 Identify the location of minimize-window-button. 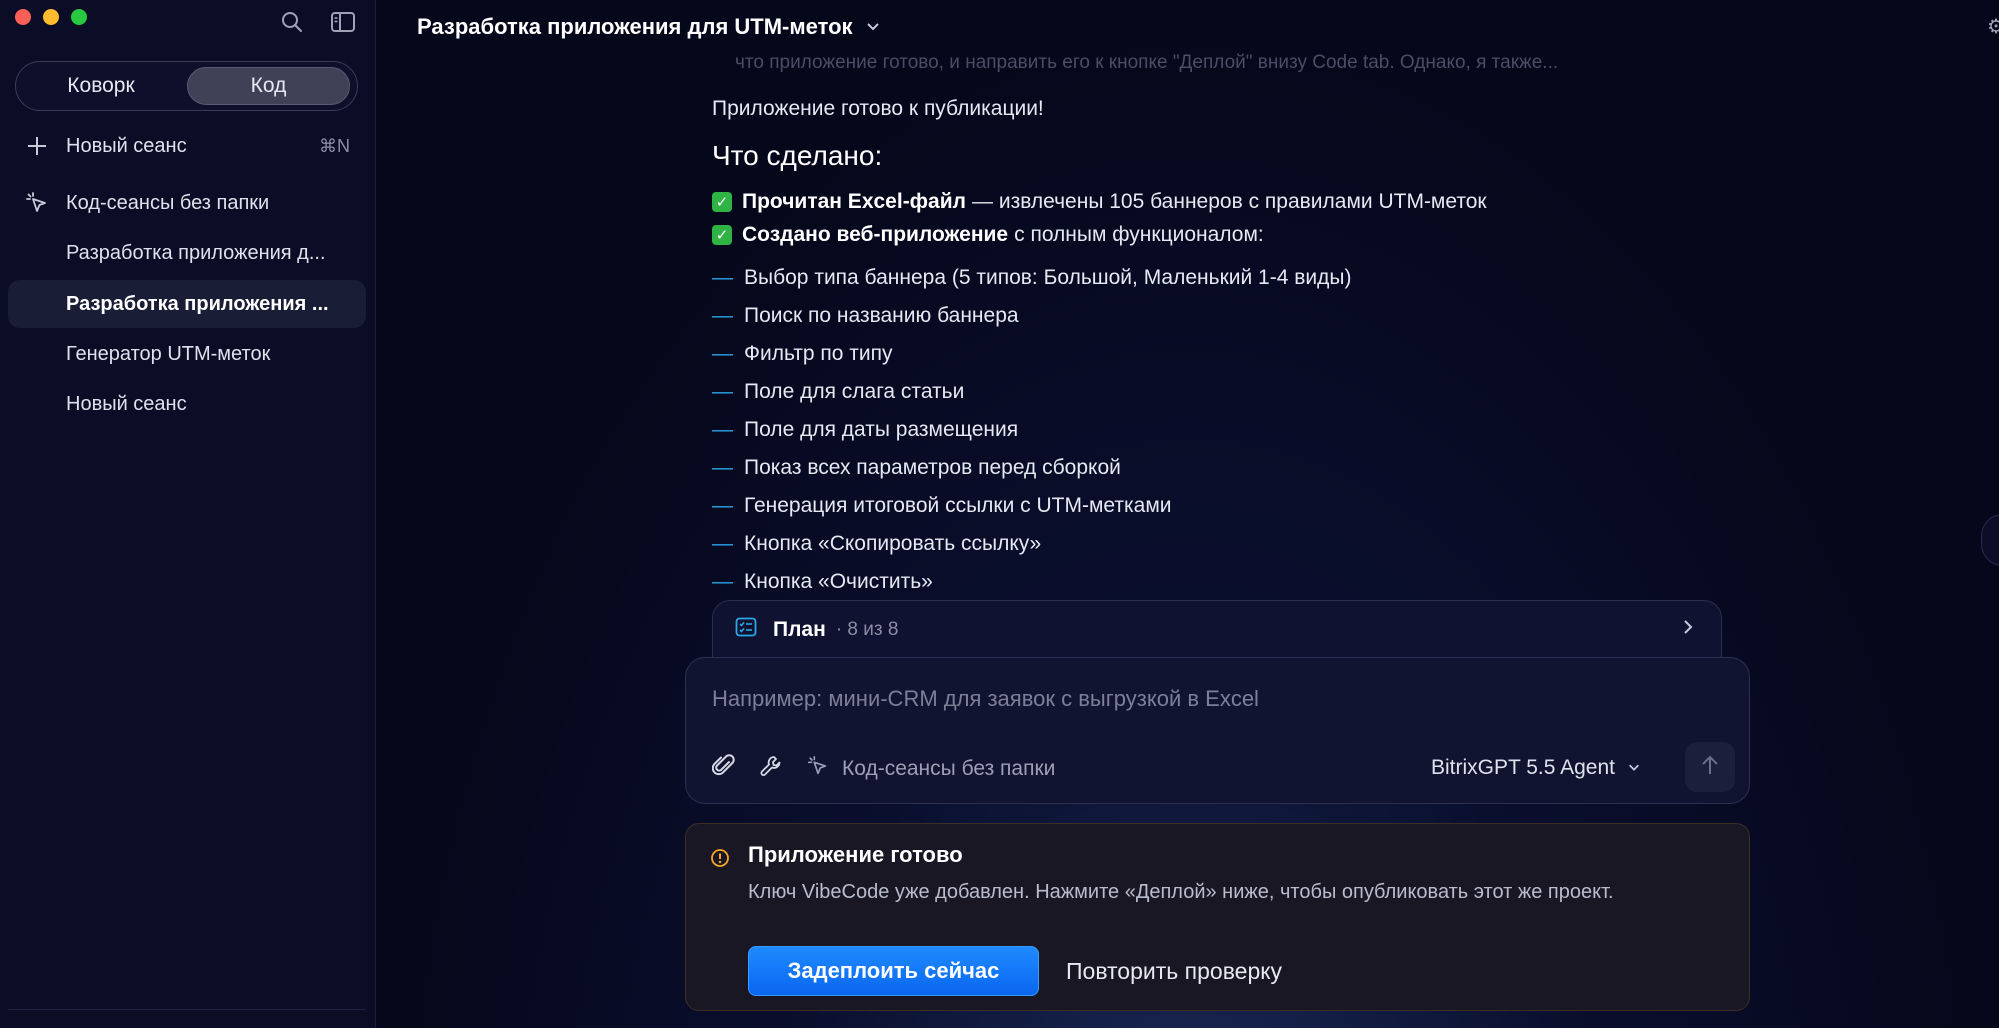
(51, 17).